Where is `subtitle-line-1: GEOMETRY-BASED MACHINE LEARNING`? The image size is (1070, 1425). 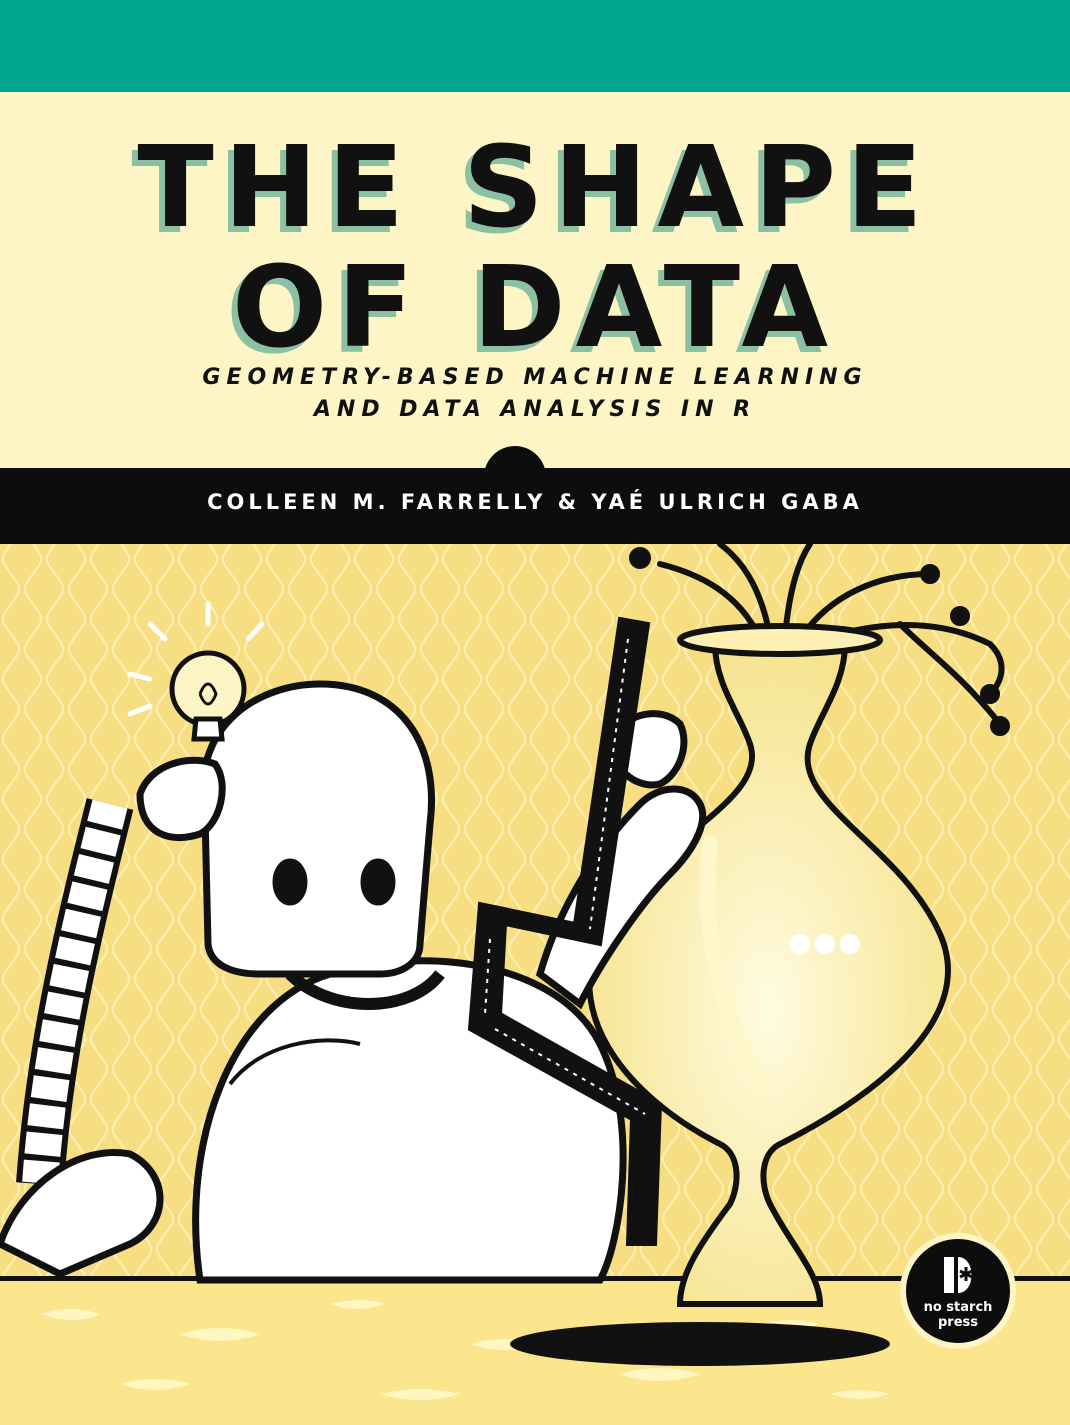
subtitle-line-1: GEOMETRY-BASED MACHINE LEARNING is located at coordinates (535, 377).